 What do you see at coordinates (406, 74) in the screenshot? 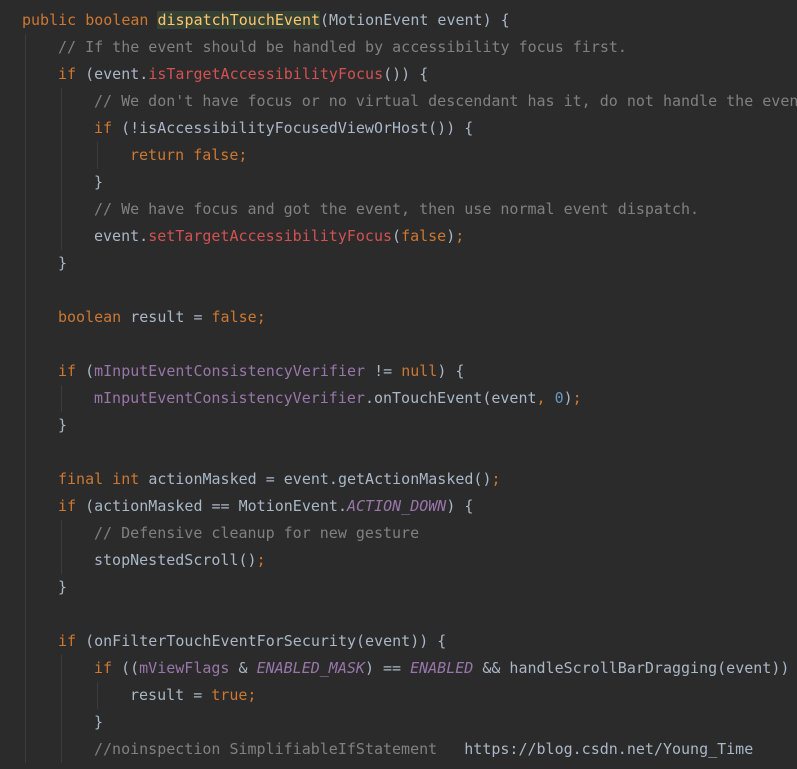
I see `code-token: ()) {` at bounding box center [406, 74].